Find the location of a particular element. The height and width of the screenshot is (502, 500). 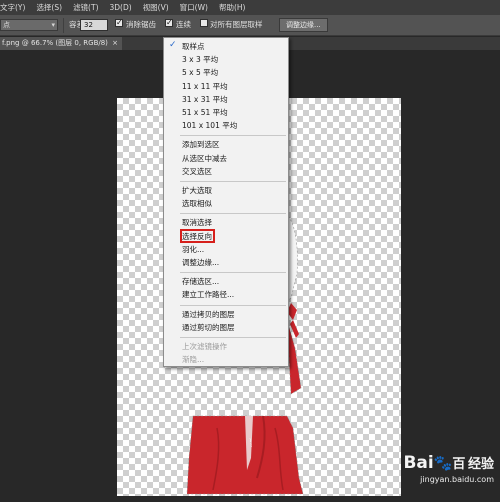

menu-item: 通过剪切的图层 is located at coordinates (208, 327).